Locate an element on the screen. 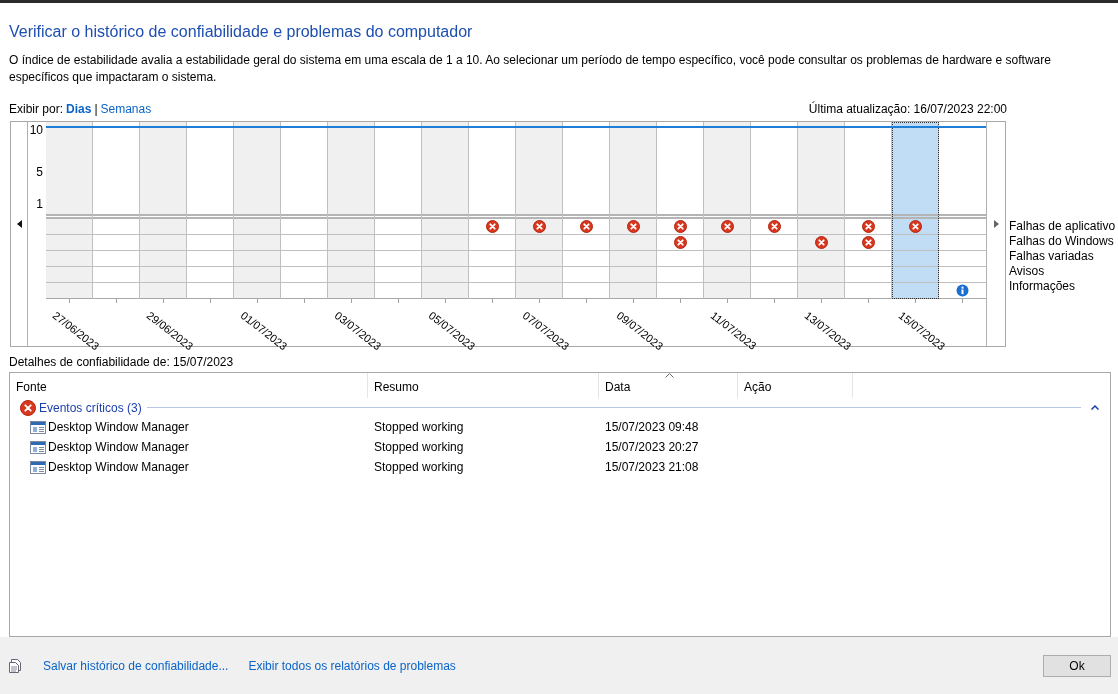  chevron-up-icon is located at coordinates (1095, 407).